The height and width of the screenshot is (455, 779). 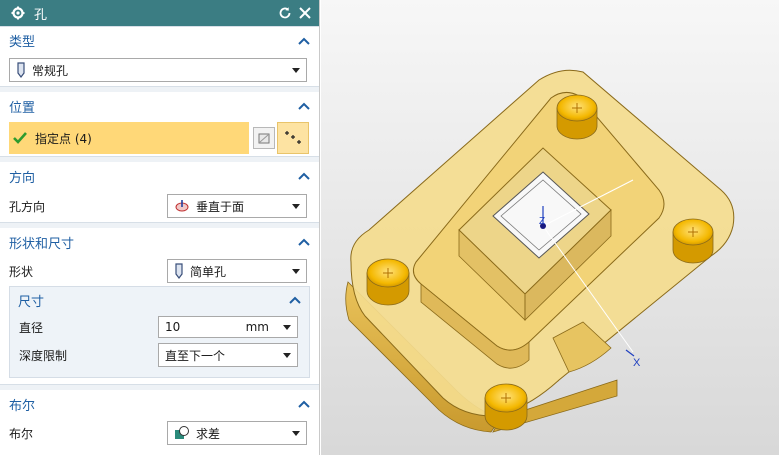 I want to click on type-row: 常规孔, so click(x=159, y=70).